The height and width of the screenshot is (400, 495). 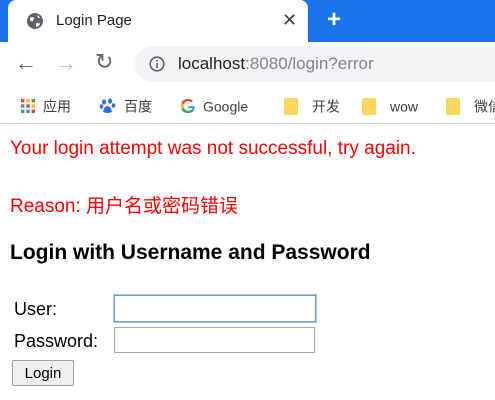 I want to click on bookmark-label: 百度, so click(x=138, y=106).